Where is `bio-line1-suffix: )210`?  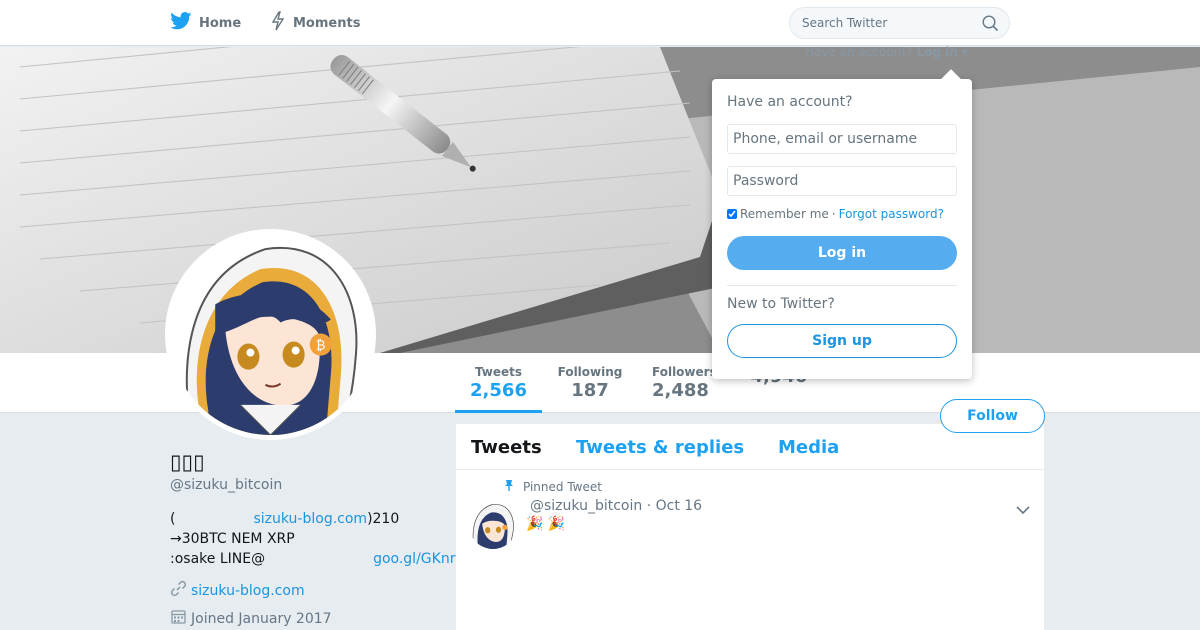 bio-line1-suffix: )210 is located at coordinates (383, 519).